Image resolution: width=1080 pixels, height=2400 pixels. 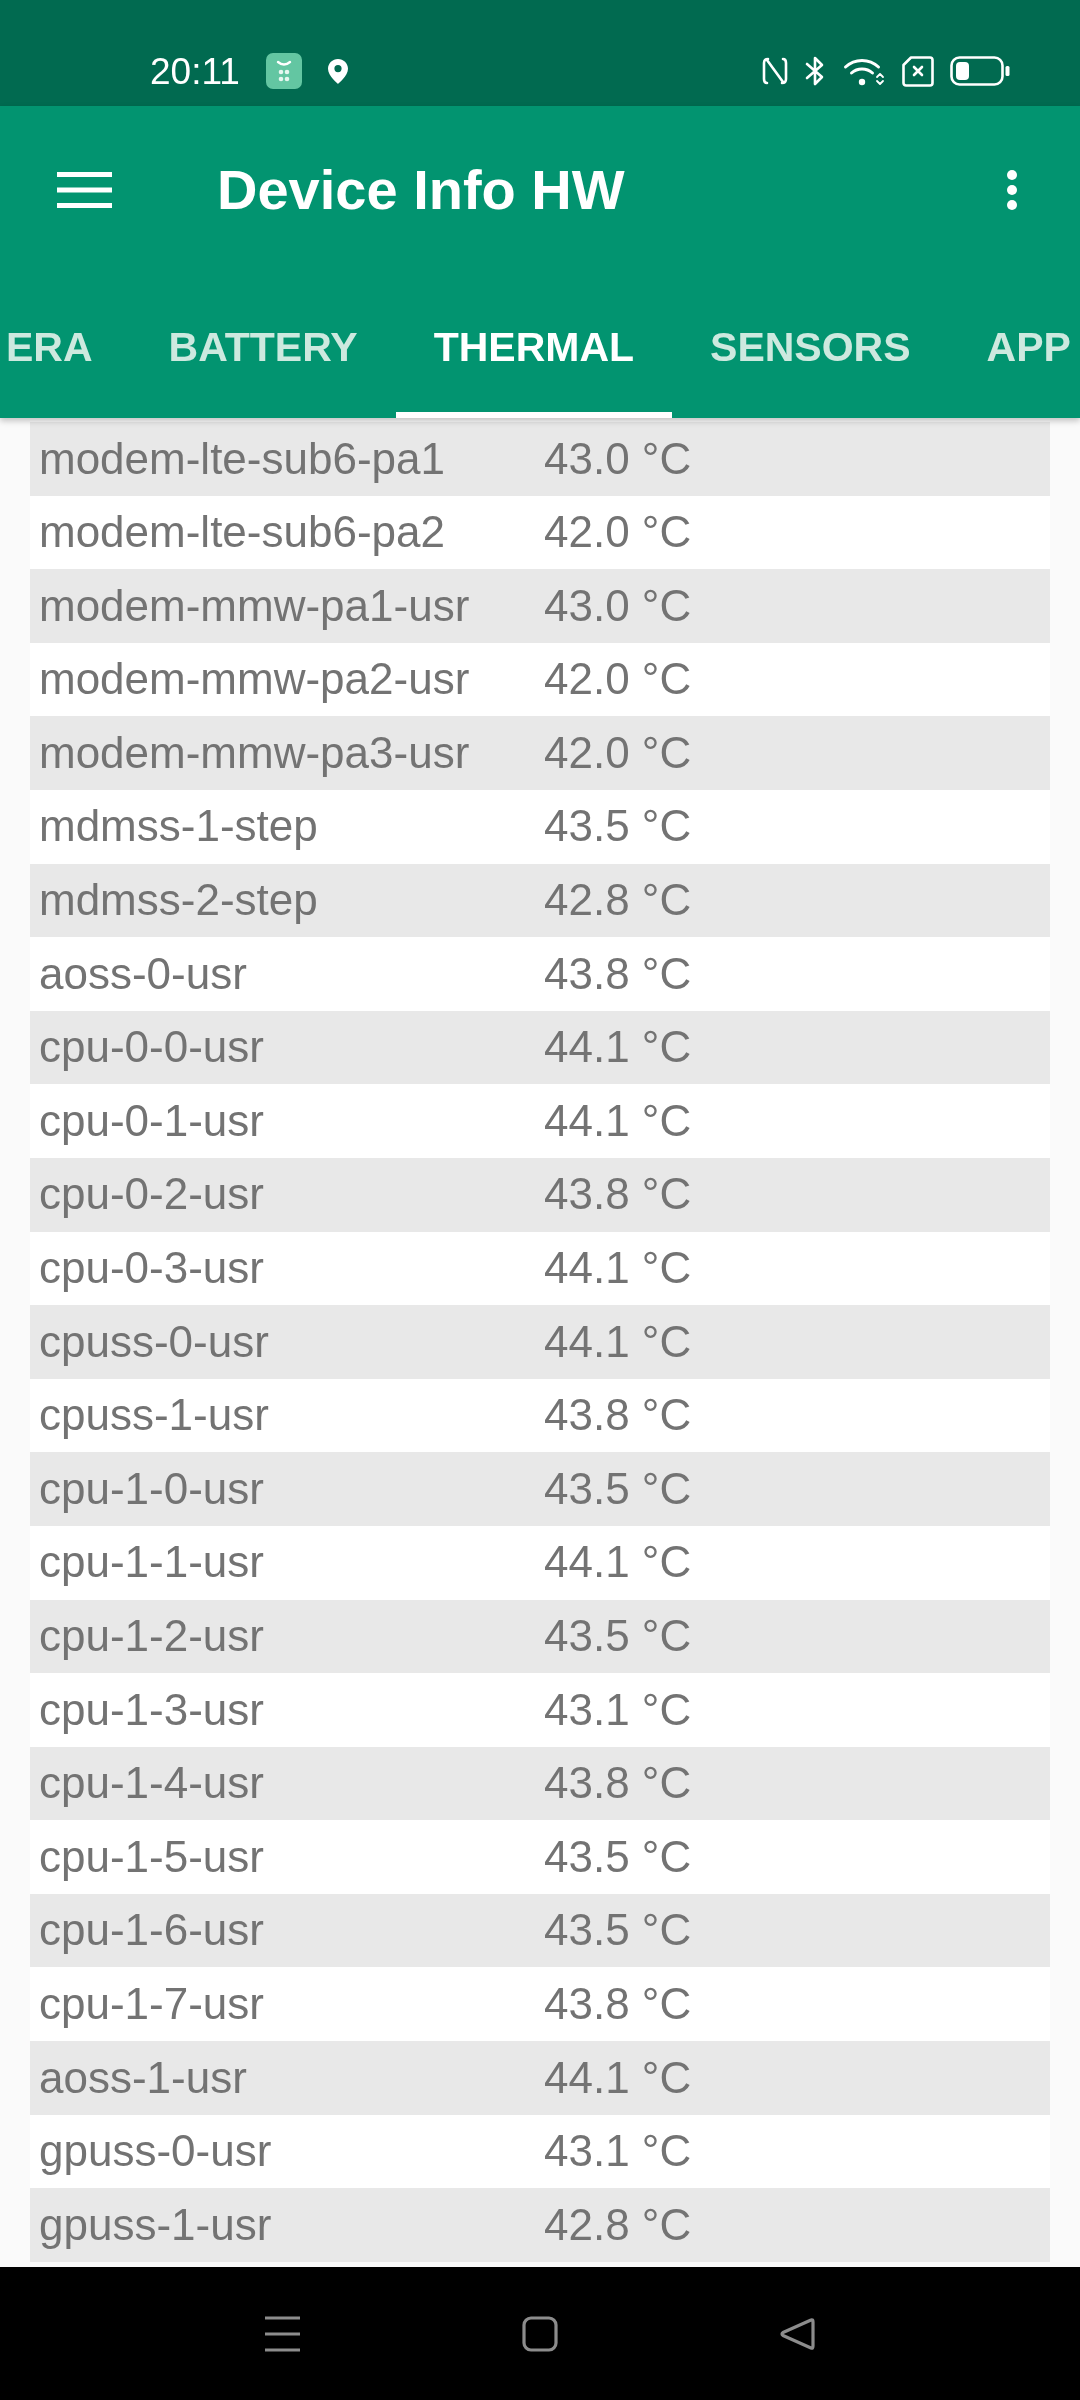 What do you see at coordinates (151, 1268) in the screenshot?
I see `sensor-name: cpu-0-3-usr` at bounding box center [151, 1268].